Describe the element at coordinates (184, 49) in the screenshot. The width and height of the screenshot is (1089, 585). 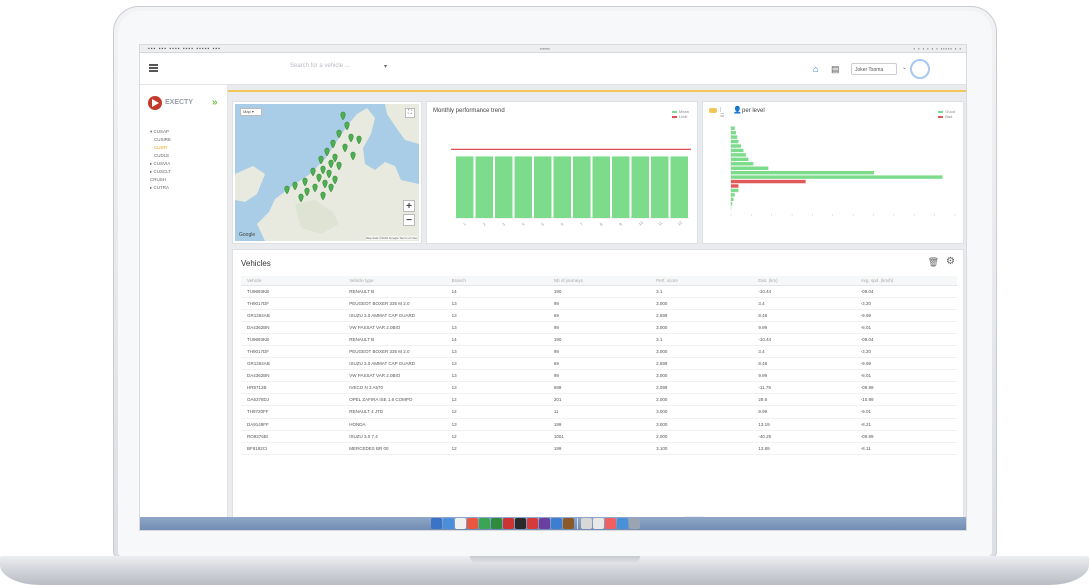
I see `os-menu-items: ▪▪▪ ▪▪▪ ▪▪▪▪ ▪▪▪▪ ▪▪▪▪▪ ▪▪▪` at that location.